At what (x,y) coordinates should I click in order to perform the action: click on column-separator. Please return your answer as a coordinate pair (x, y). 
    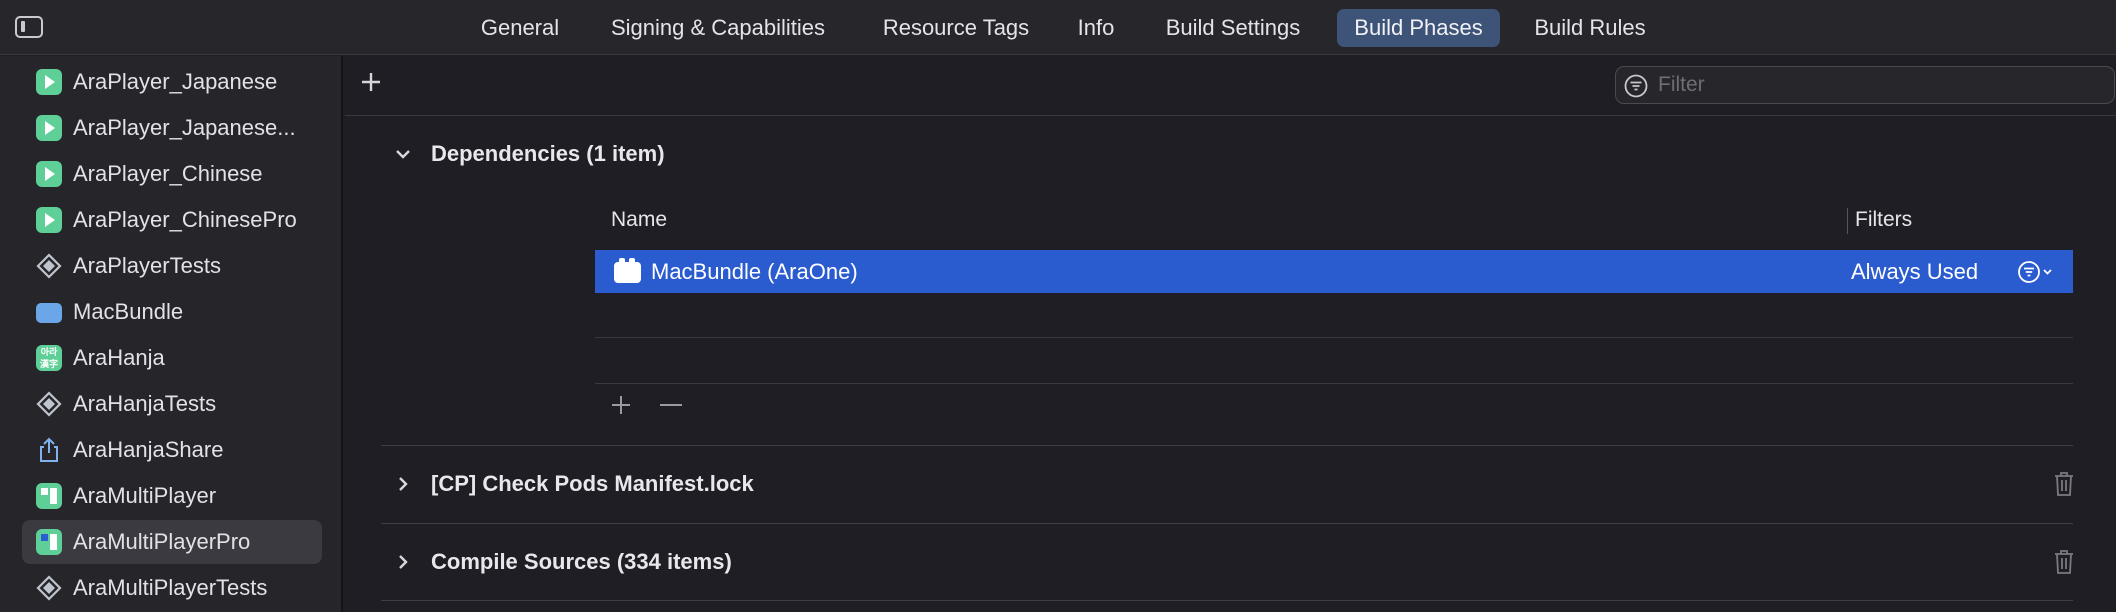
    Looking at the image, I should click on (1847, 221).